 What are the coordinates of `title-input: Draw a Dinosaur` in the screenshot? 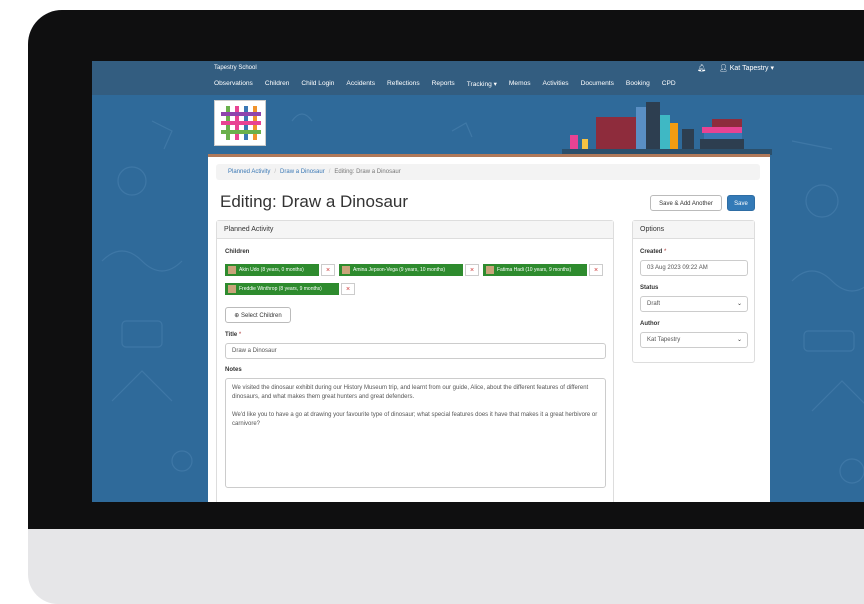 It's located at (415, 351).